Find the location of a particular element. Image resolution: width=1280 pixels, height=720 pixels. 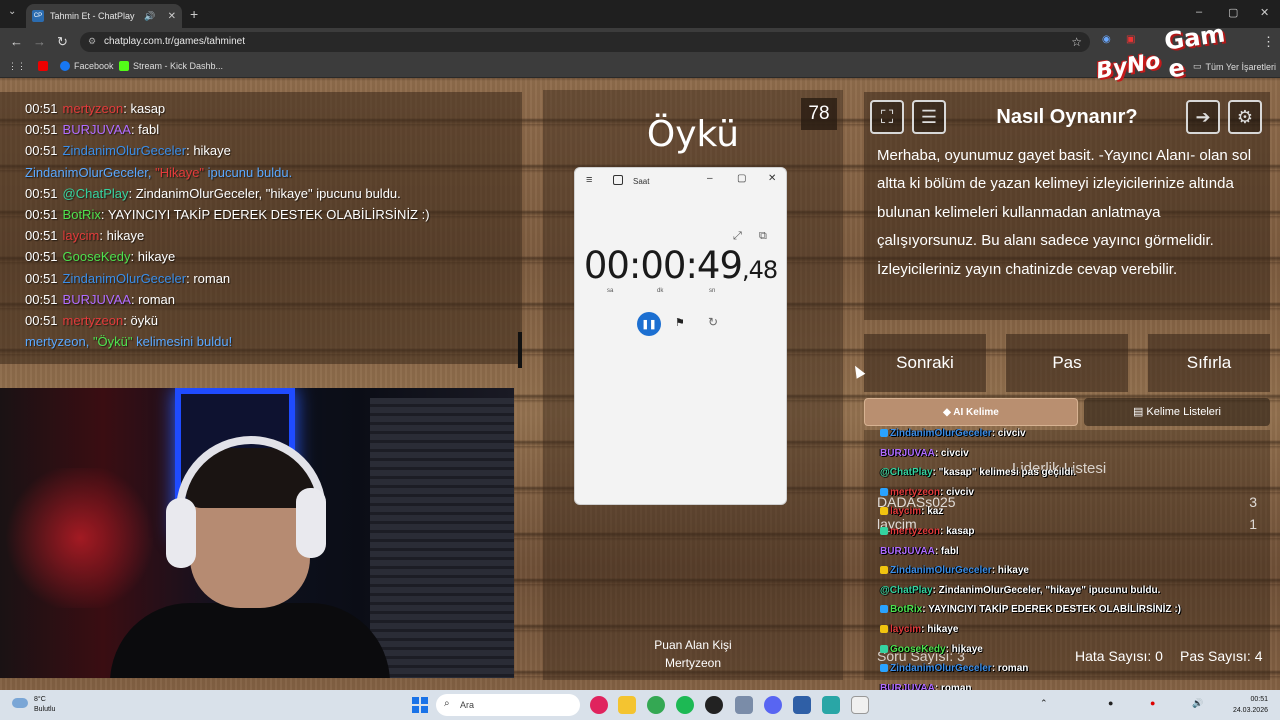

back-icon: ← is located at coordinates (16, 41).